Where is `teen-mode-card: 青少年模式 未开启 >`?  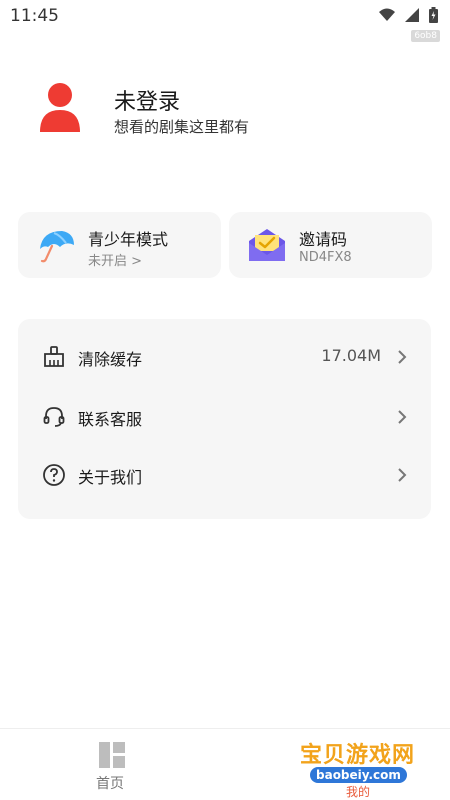 teen-mode-card: 青少年模式 未开启 > is located at coordinates (119, 245).